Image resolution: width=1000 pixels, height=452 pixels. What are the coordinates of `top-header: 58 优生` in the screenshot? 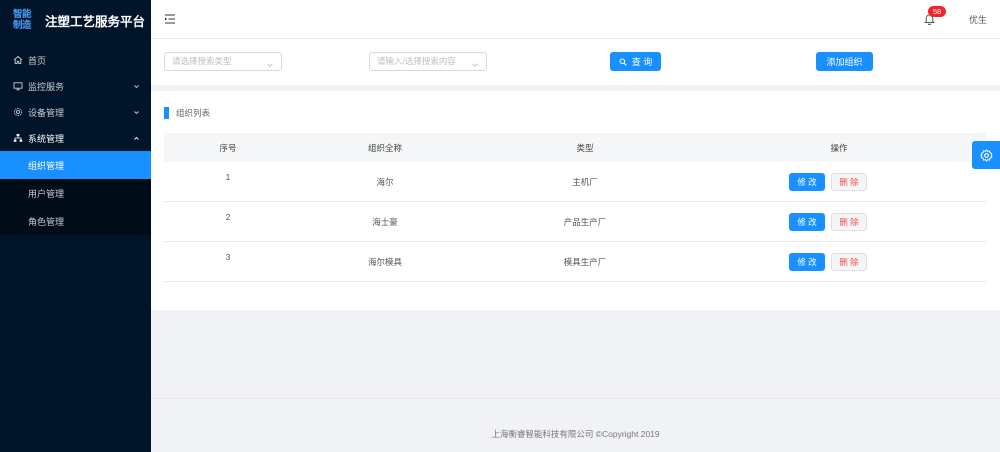 It's located at (575, 19).